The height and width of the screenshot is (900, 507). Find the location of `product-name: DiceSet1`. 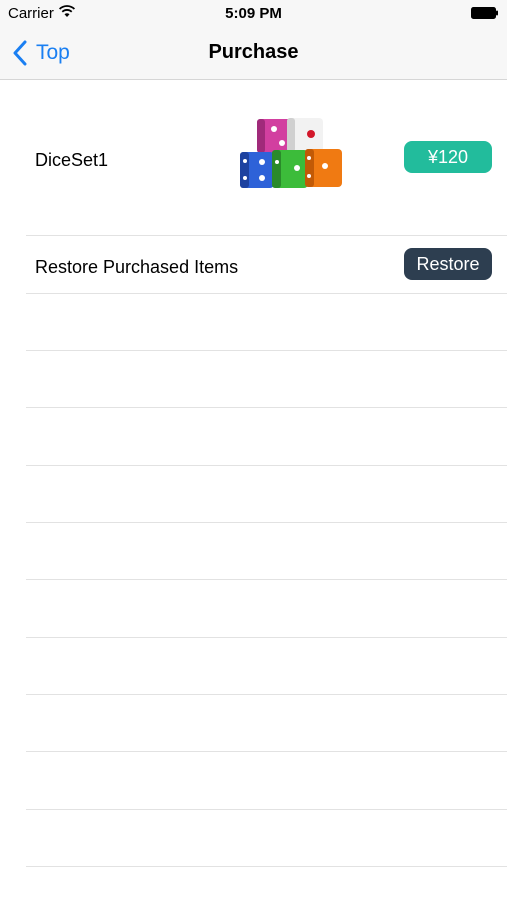

product-name: DiceSet1 is located at coordinates (72, 160).